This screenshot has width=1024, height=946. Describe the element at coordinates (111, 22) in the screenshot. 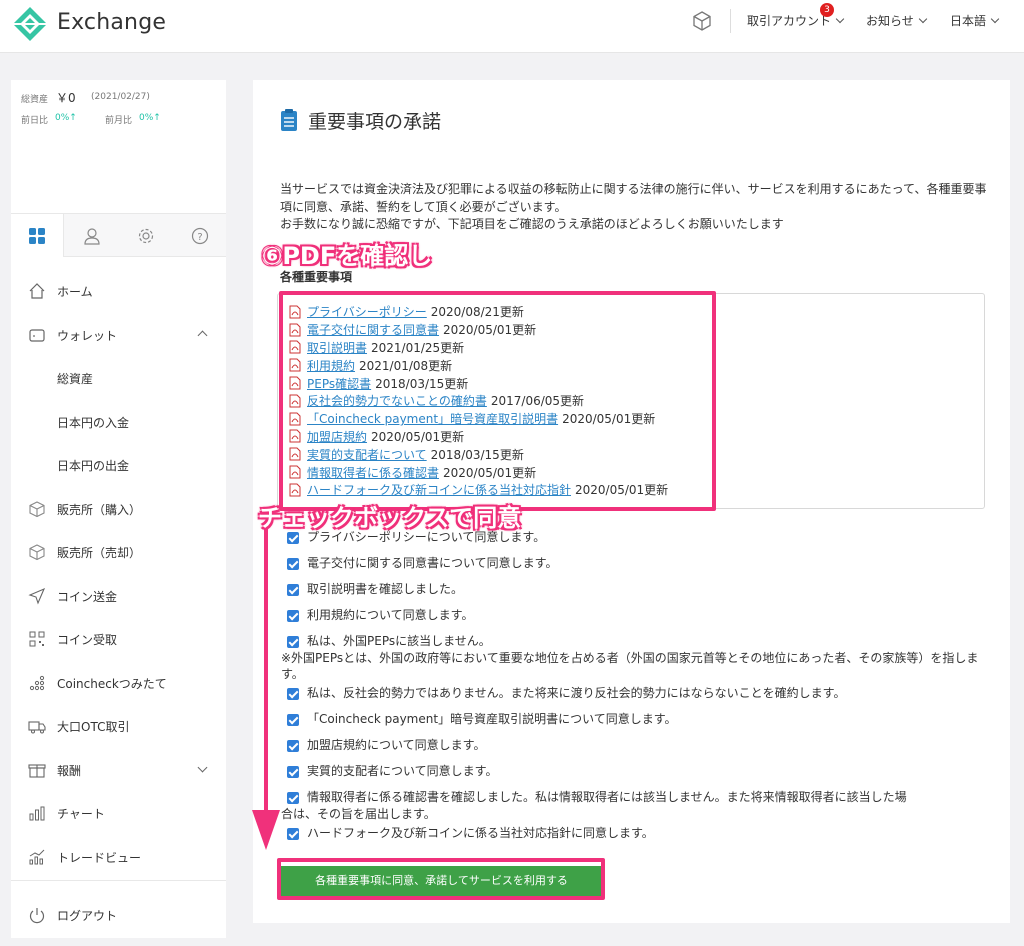

I see `brand-name: Exchange` at that location.